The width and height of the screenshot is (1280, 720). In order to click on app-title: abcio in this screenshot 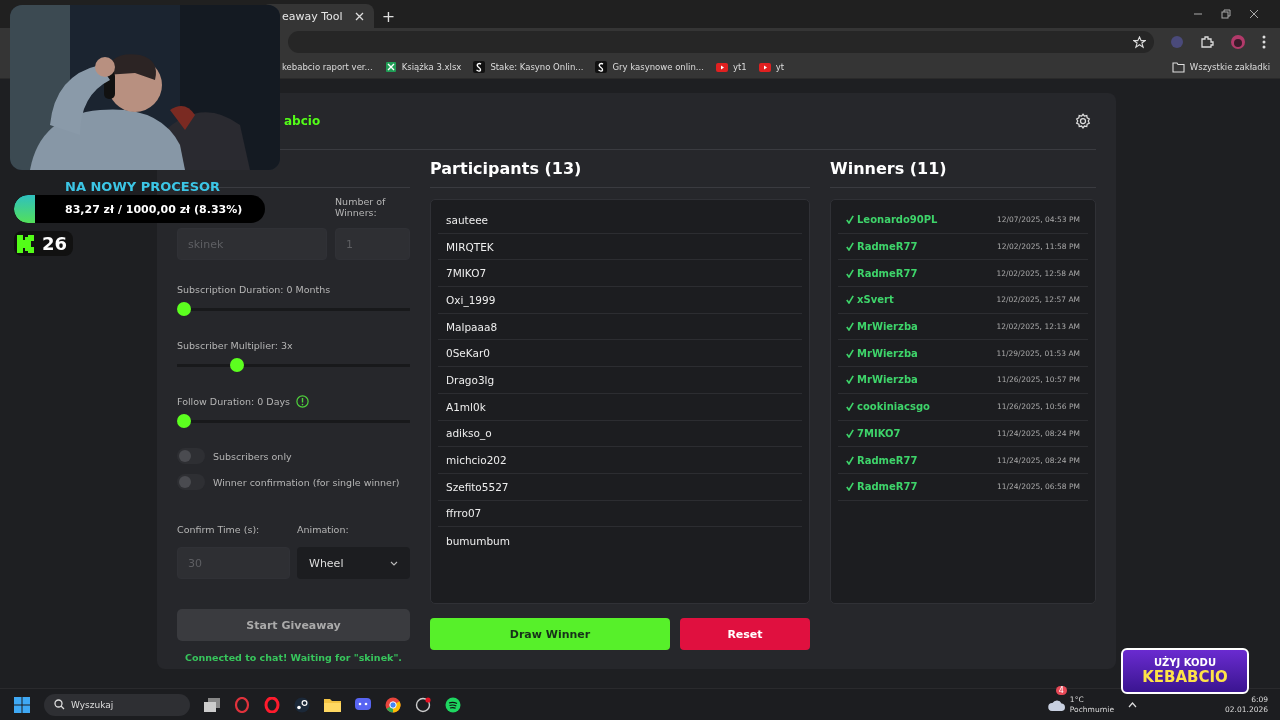, I will do `click(302, 121)`.